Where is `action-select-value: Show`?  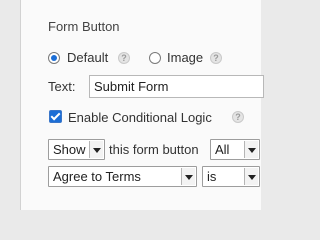 action-select-value: Show is located at coordinates (69, 149).